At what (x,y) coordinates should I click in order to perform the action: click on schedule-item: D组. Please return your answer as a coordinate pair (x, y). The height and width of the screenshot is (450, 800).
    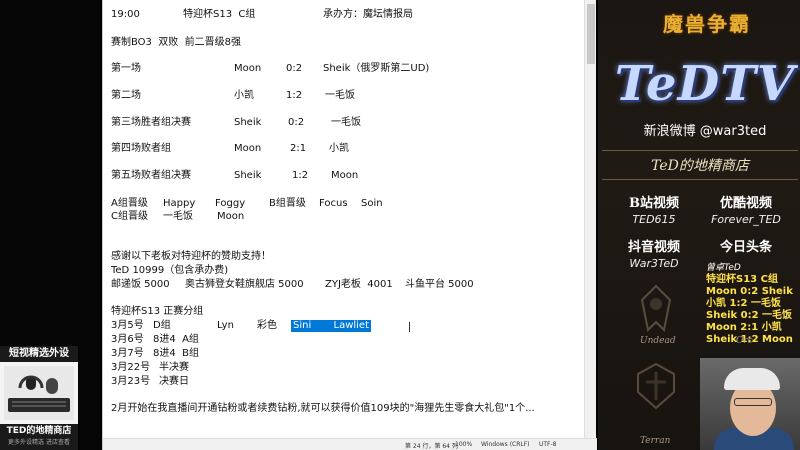
    Looking at the image, I should click on (162, 325).